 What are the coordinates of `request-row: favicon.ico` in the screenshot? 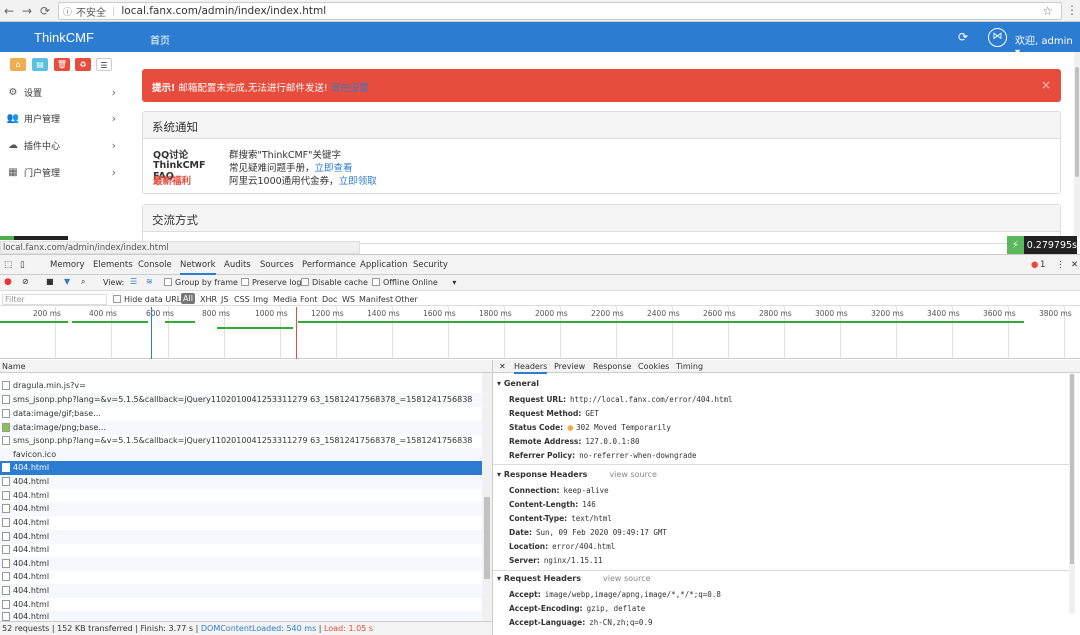 It's located at (241, 455).